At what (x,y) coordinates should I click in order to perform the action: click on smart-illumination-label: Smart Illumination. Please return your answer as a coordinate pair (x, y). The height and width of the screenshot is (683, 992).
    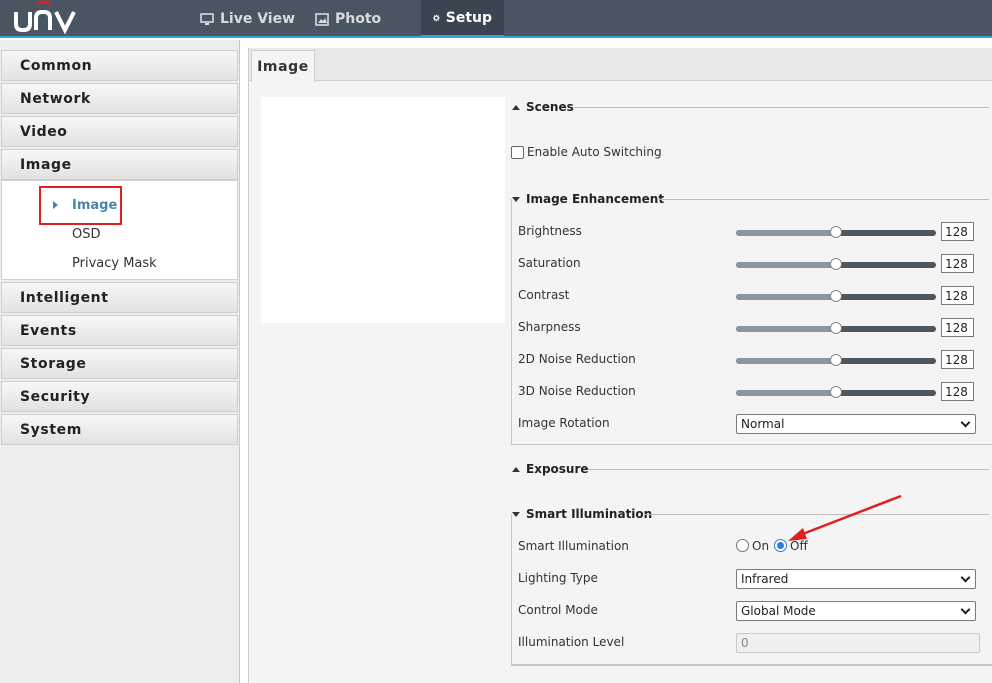
    Looking at the image, I should click on (573, 546).